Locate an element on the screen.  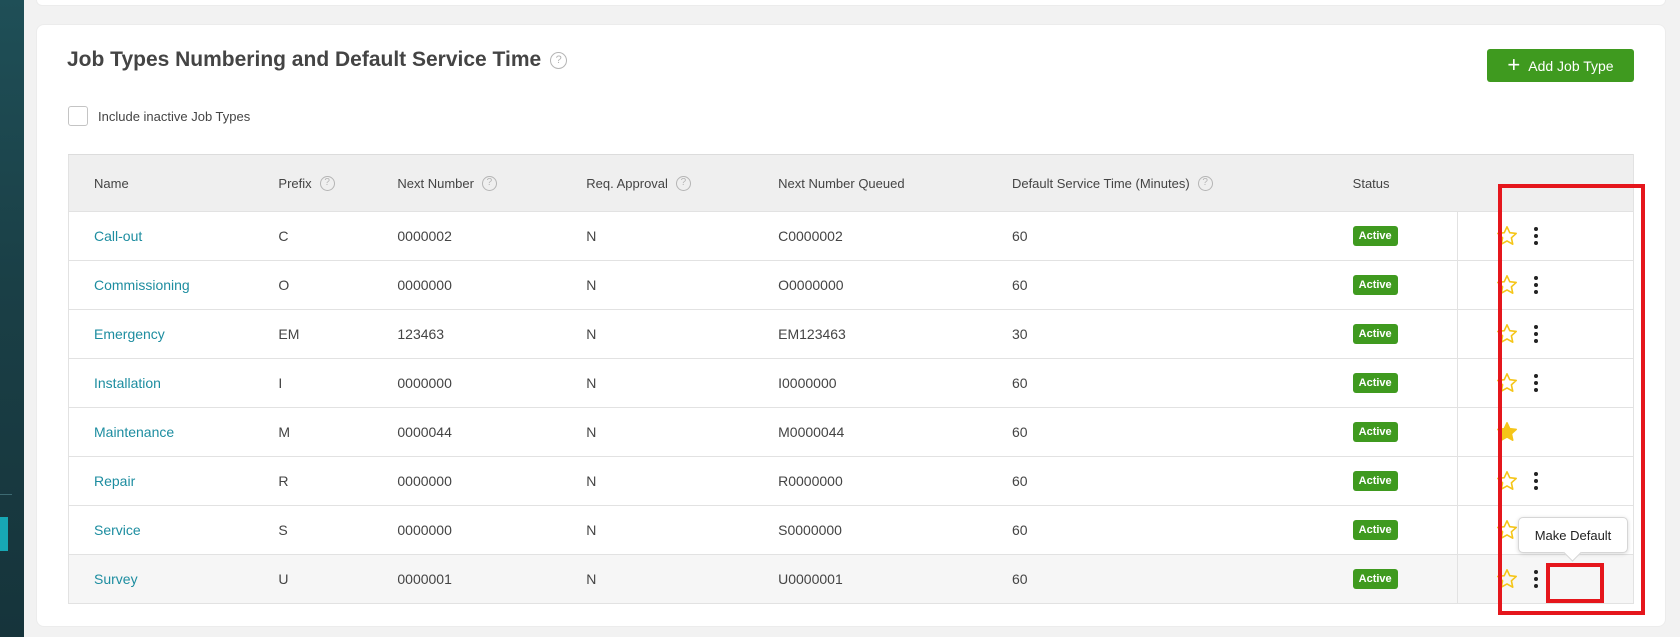
next-number-cell: 123463 is located at coordinates (467, 334).